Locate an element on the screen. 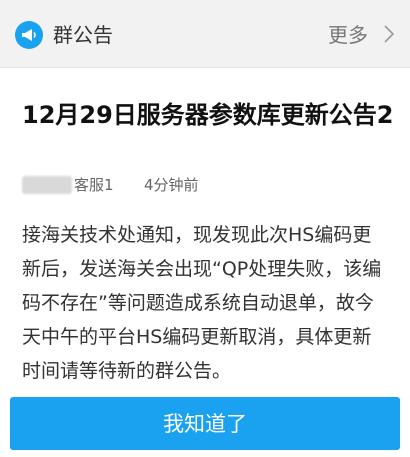  redacted-name is located at coordinates (47, 185).